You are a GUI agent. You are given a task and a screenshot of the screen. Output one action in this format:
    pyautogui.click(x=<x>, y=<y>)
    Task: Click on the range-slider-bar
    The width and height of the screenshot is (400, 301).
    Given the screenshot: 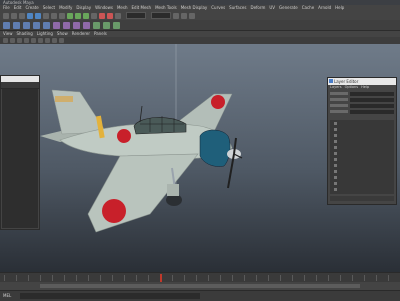 What is the action you would take?
    pyautogui.click(x=200, y=286)
    